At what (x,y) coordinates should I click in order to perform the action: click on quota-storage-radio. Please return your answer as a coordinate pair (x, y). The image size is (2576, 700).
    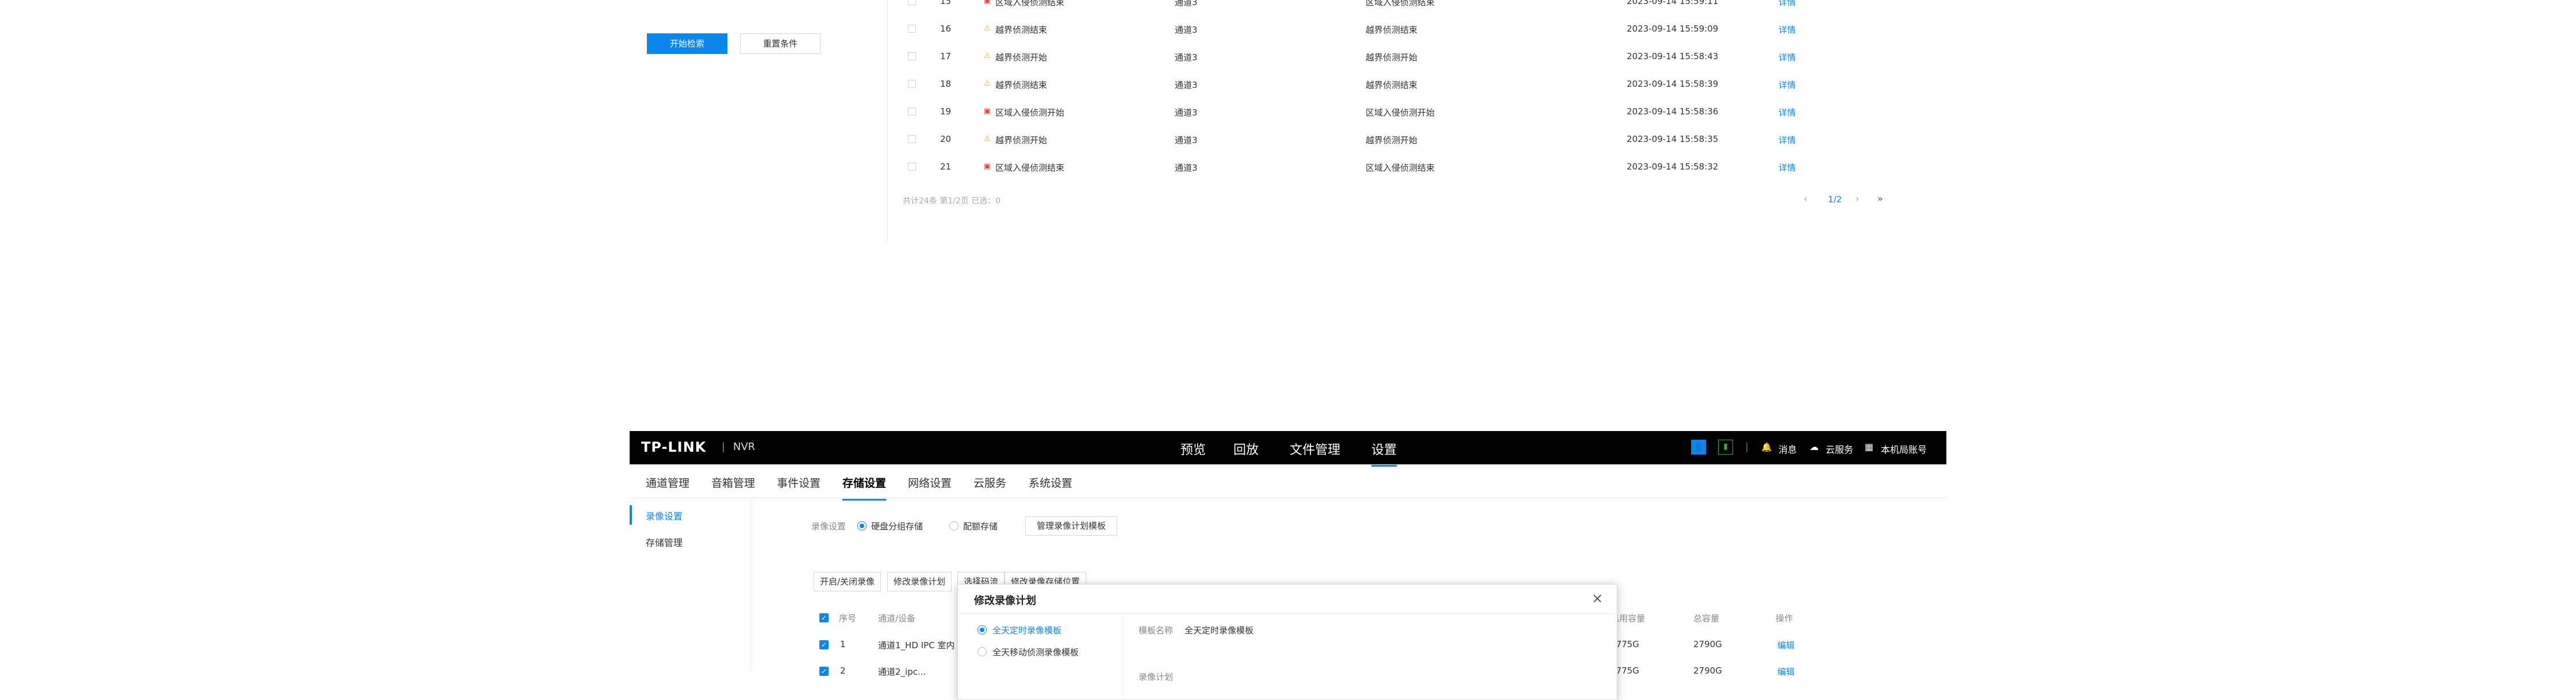
    Looking at the image, I should click on (954, 525).